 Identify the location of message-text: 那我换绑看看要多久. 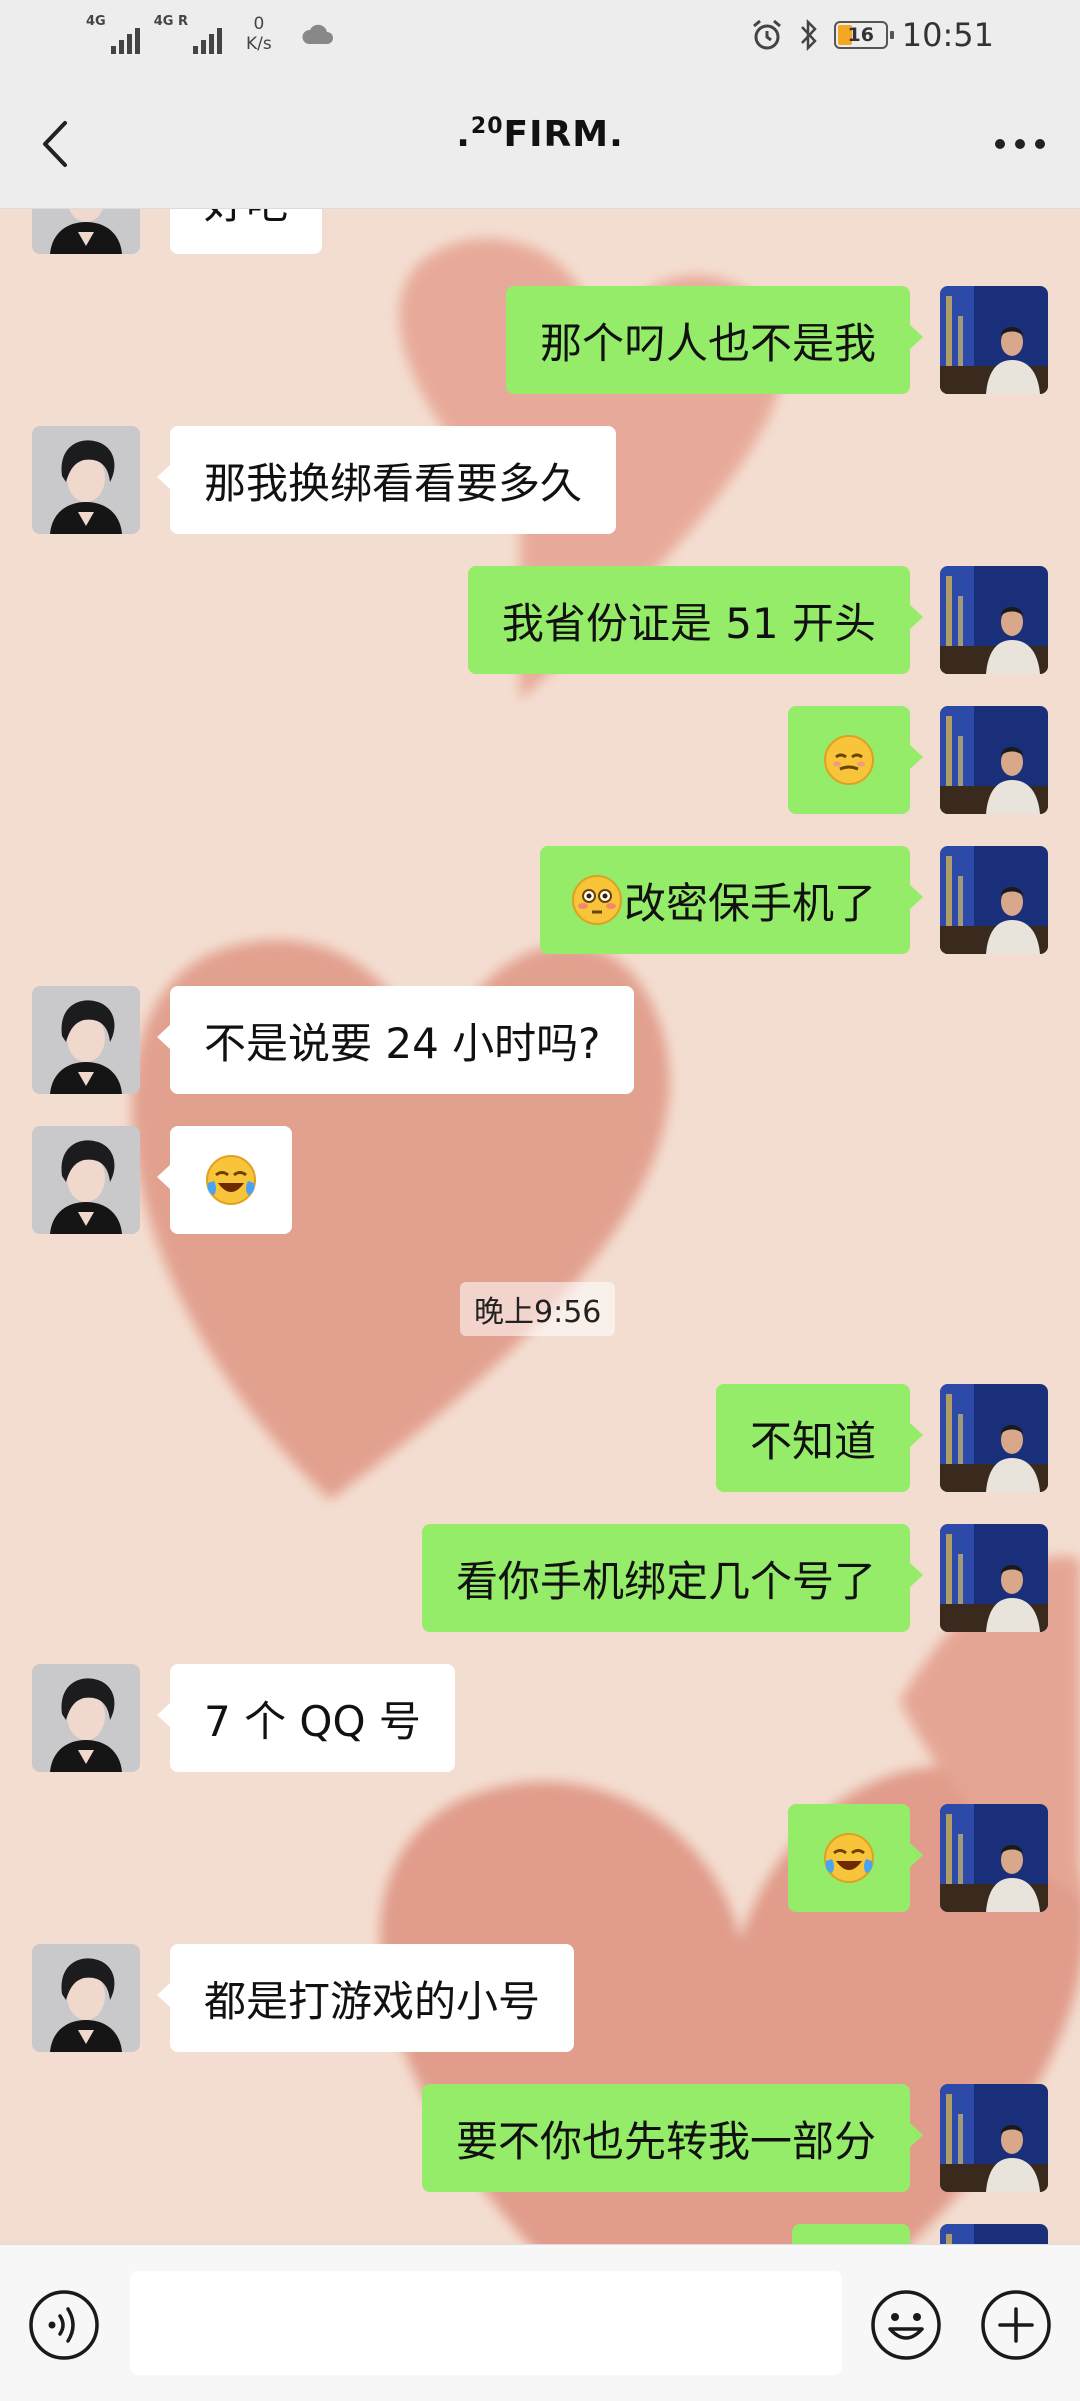
(393, 483).